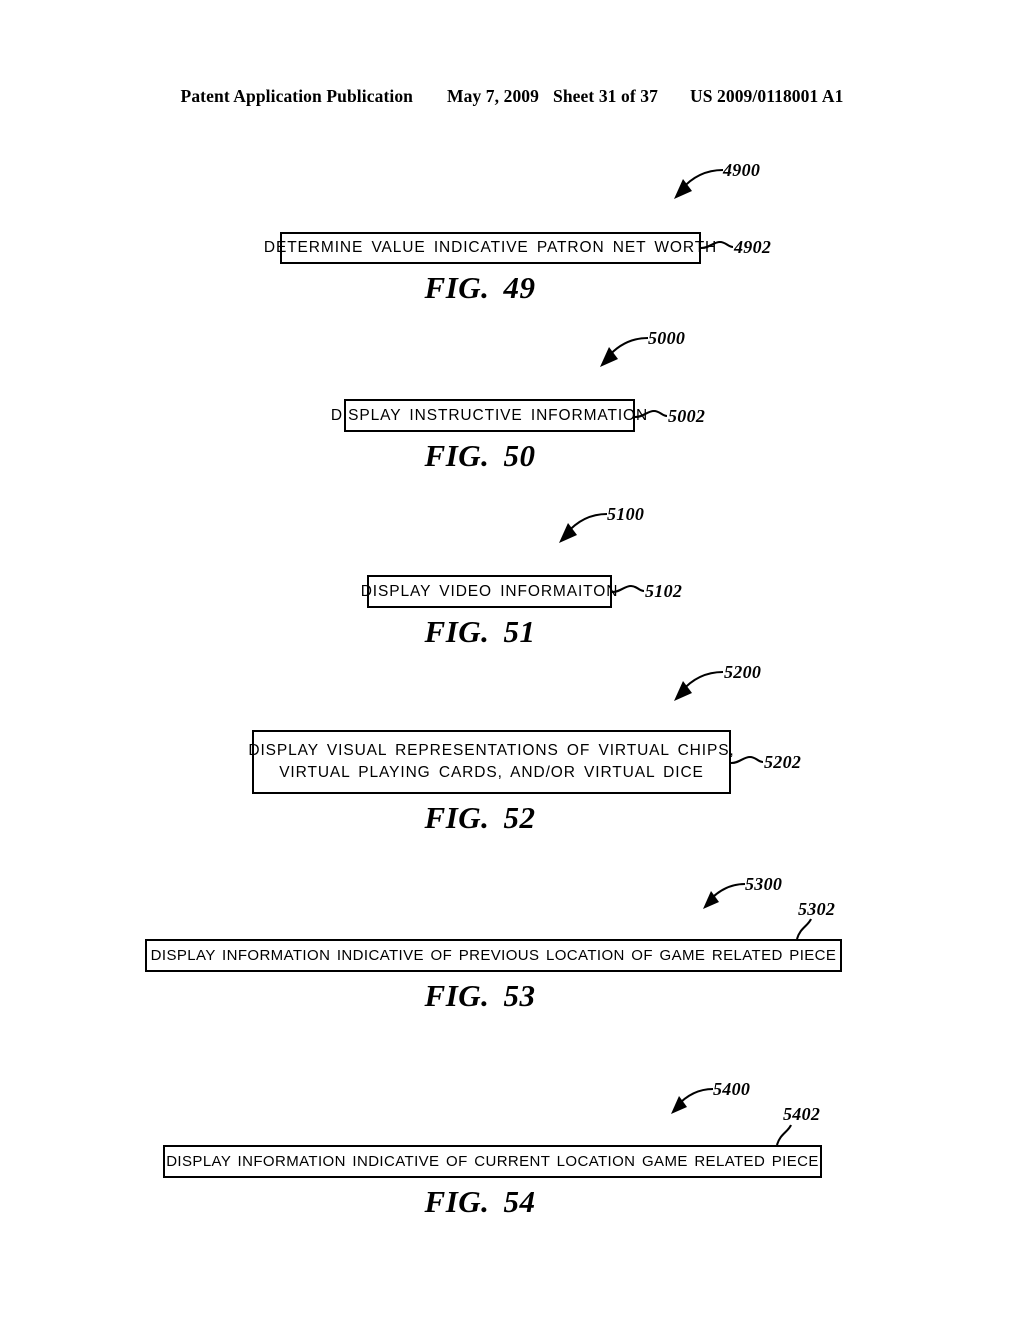  I want to click on figure-caption-52: FIG. 52, so click(496, 818).